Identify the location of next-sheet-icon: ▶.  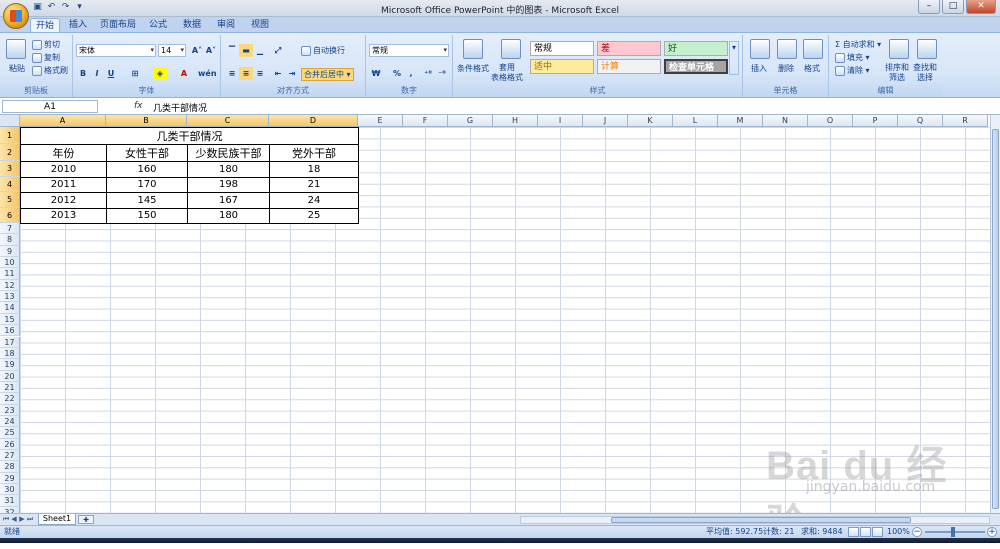
(22, 519).